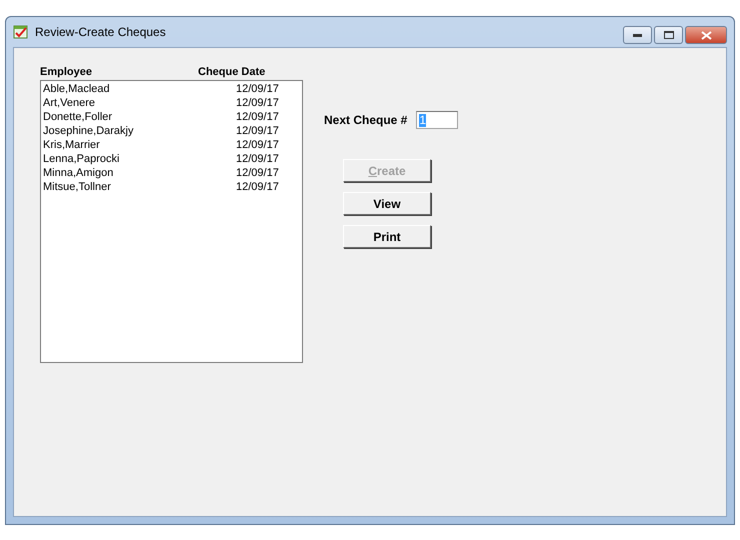  Describe the element at coordinates (139, 159) in the screenshot. I see `employee-name: Lenna,Paprocki` at that location.